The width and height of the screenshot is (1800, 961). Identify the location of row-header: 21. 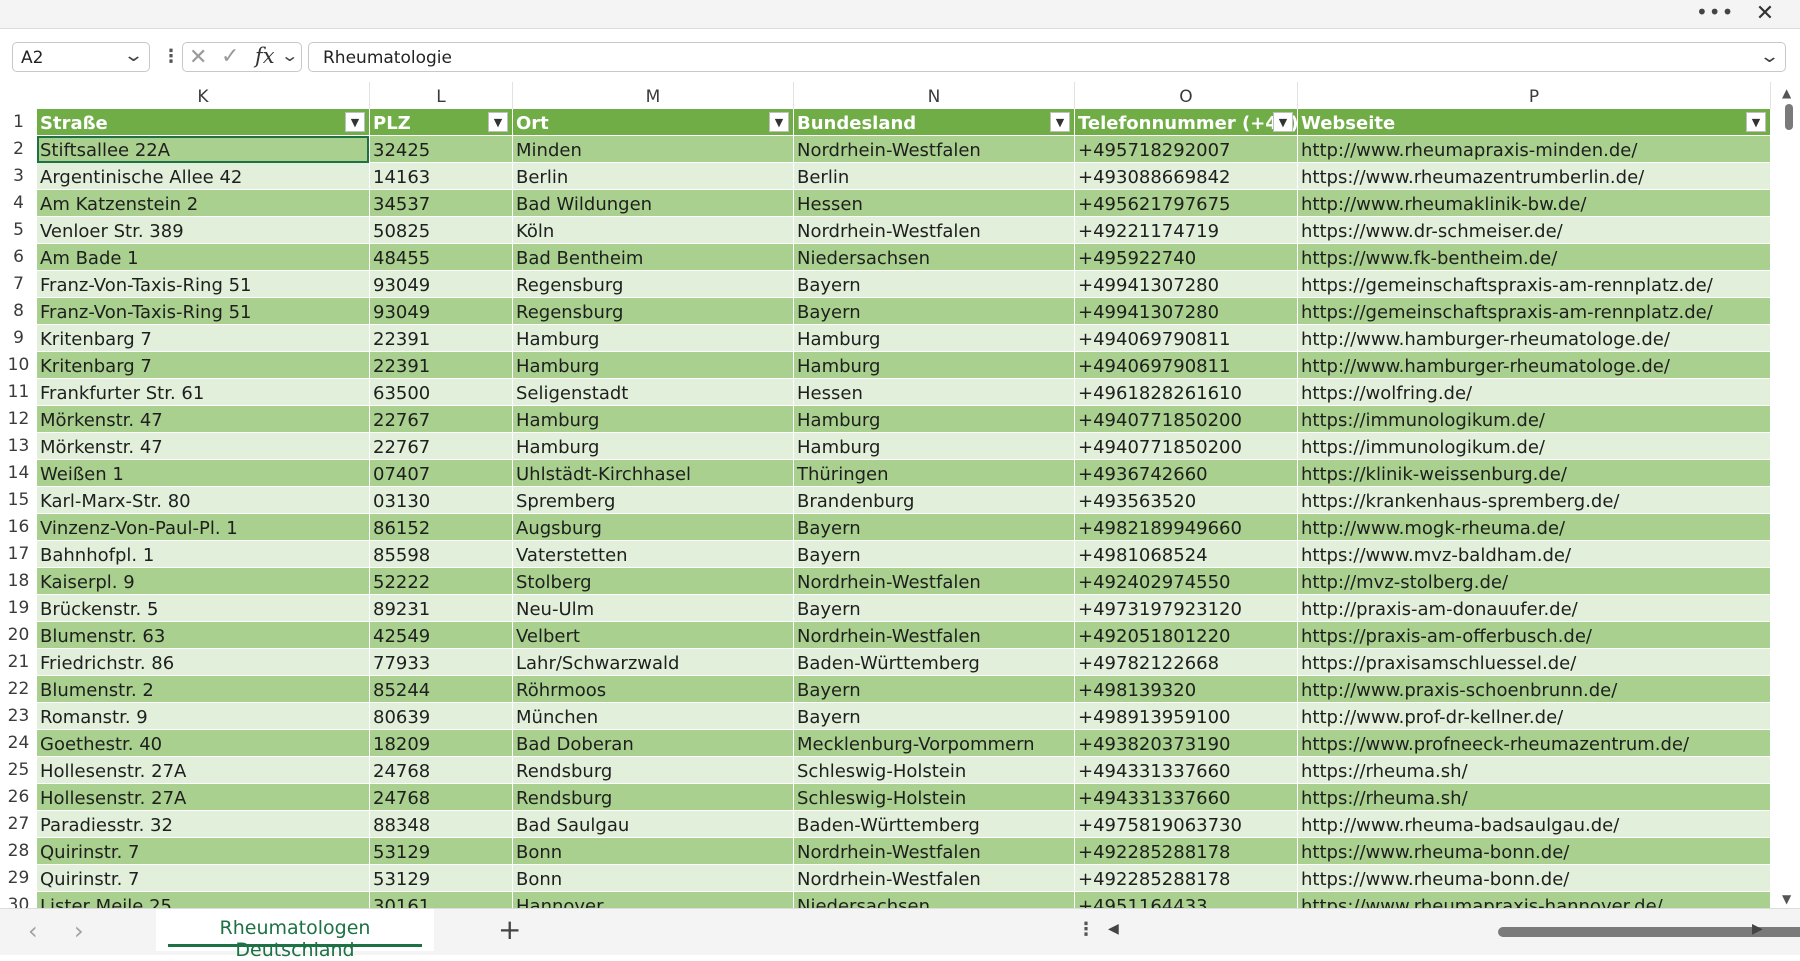
(18, 662).